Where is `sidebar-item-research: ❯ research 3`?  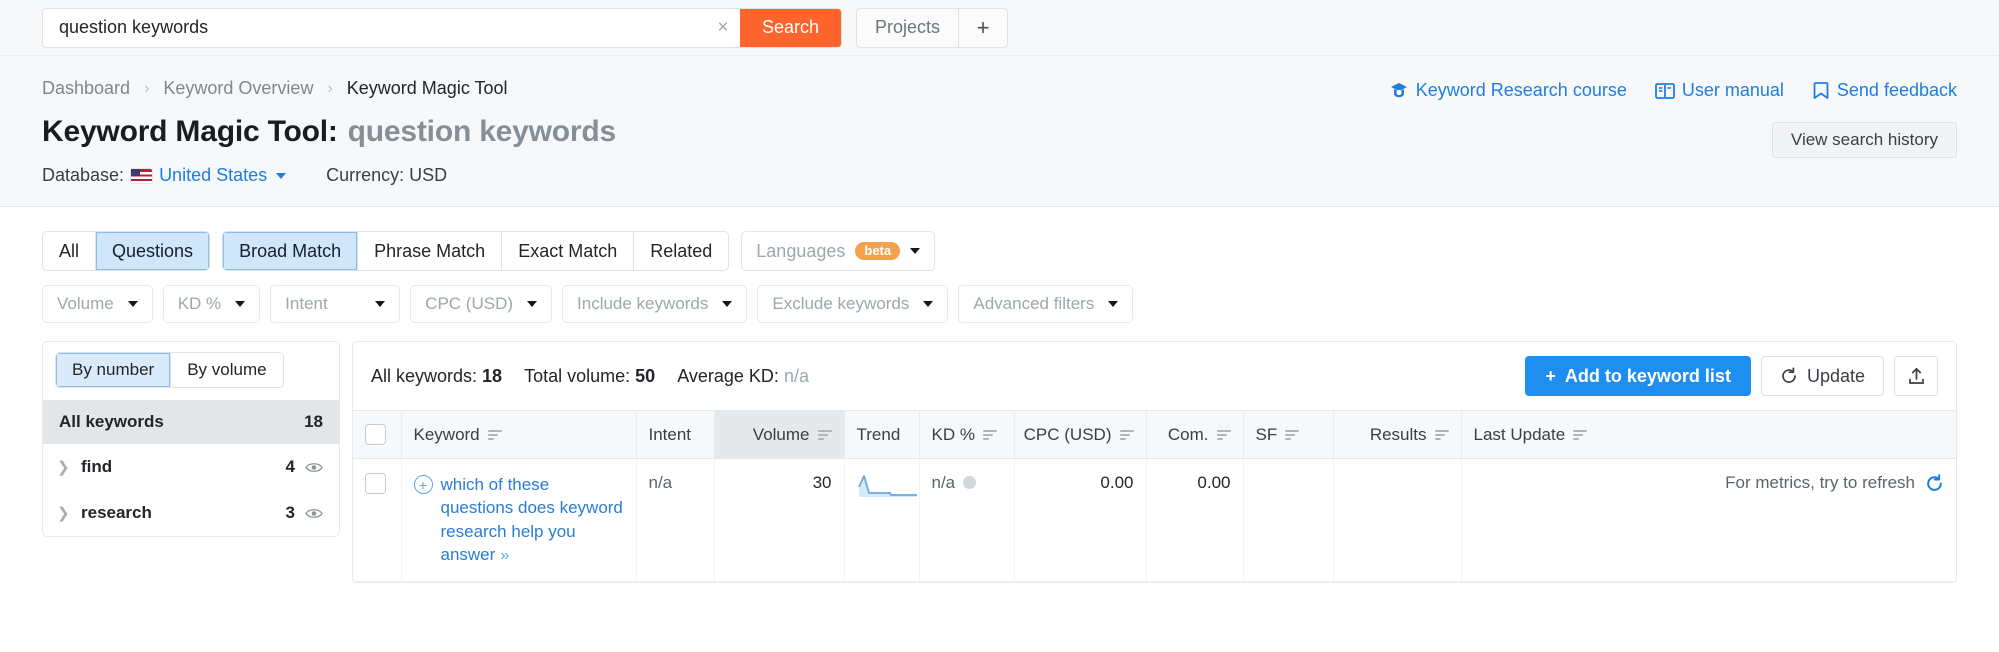 sidebar-item-research: ❯ research 3 is located at coordinates (191, 513).